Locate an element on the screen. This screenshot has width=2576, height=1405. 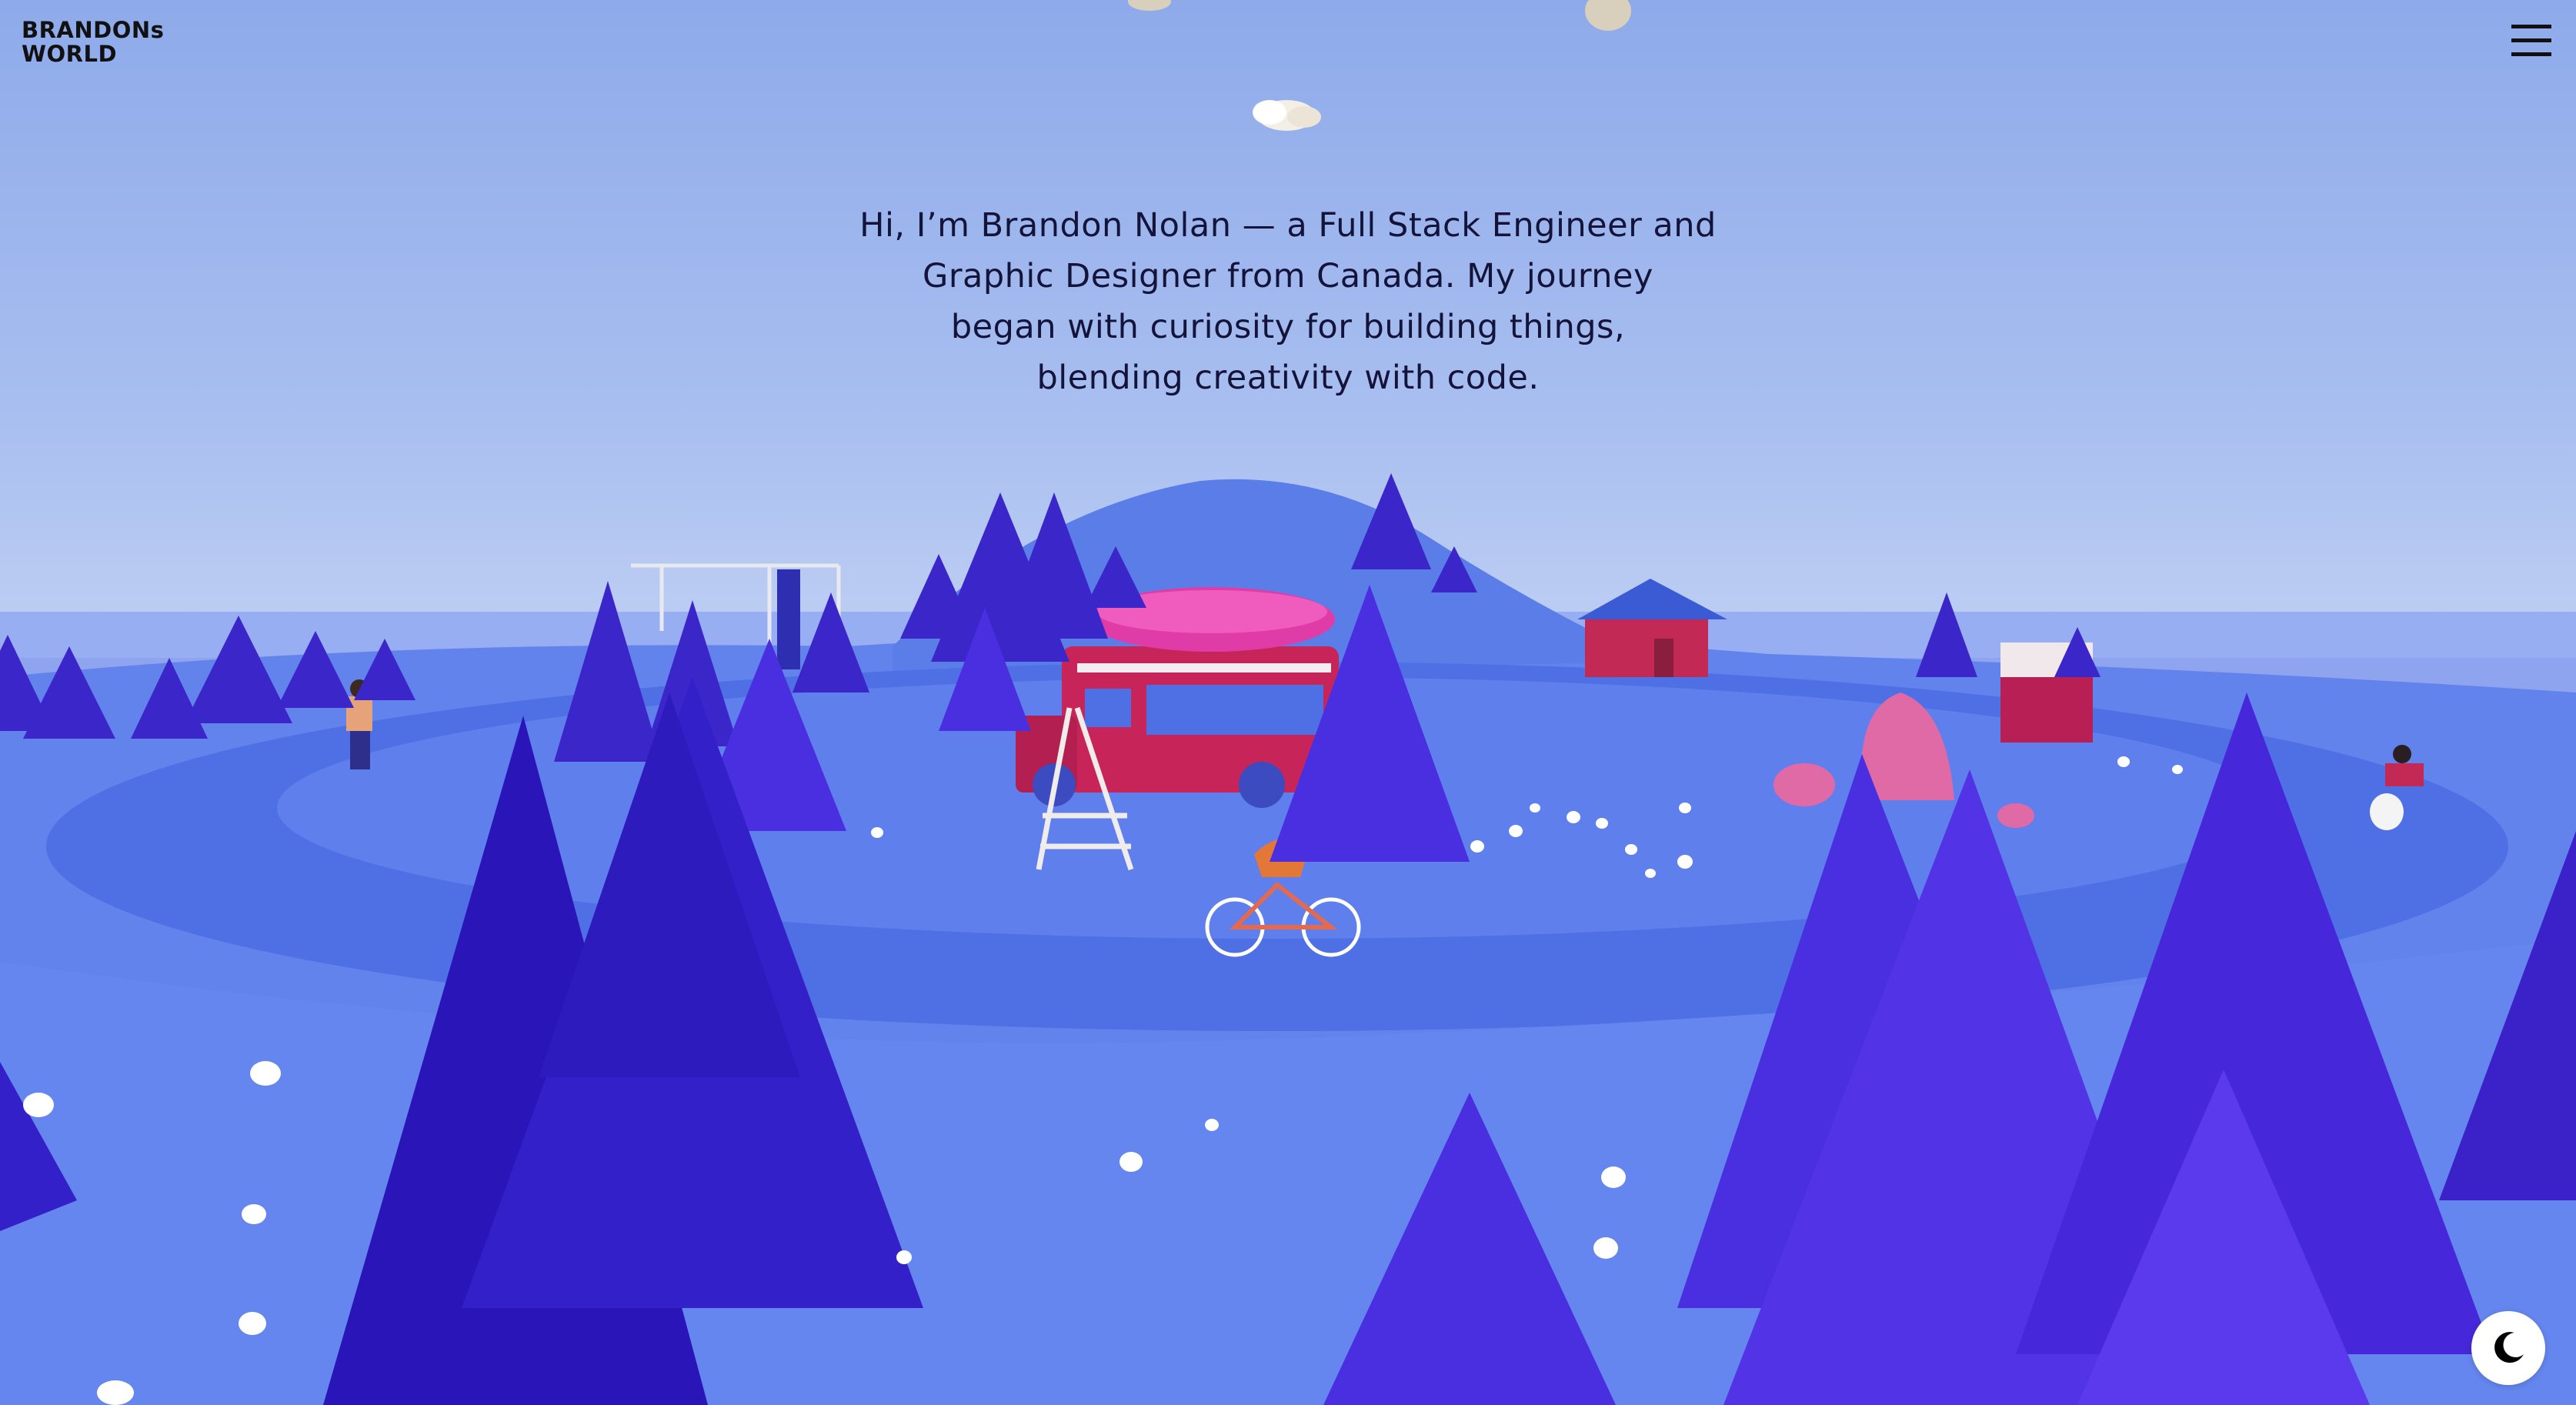
logo-line-1: BRANDONs is located at coordinates (93, 30).